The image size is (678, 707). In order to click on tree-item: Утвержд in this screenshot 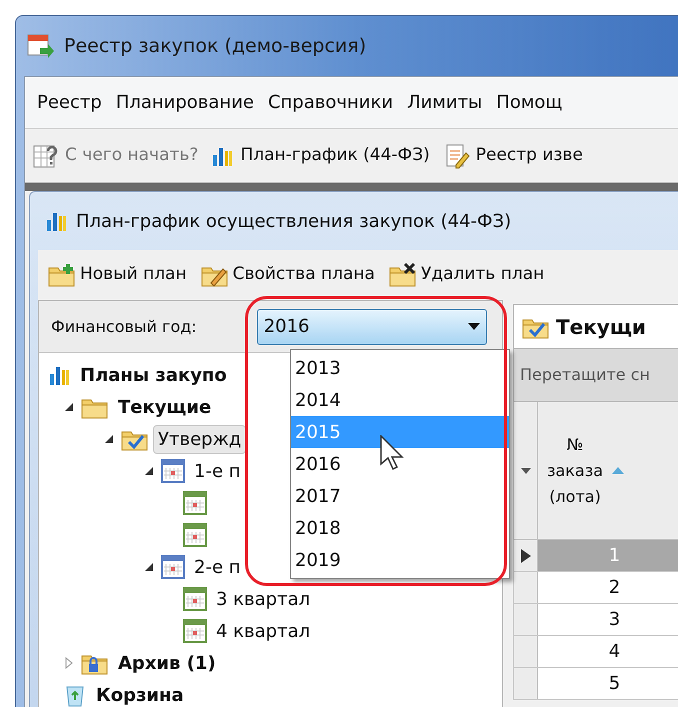, I will do `click(199, 439)`.